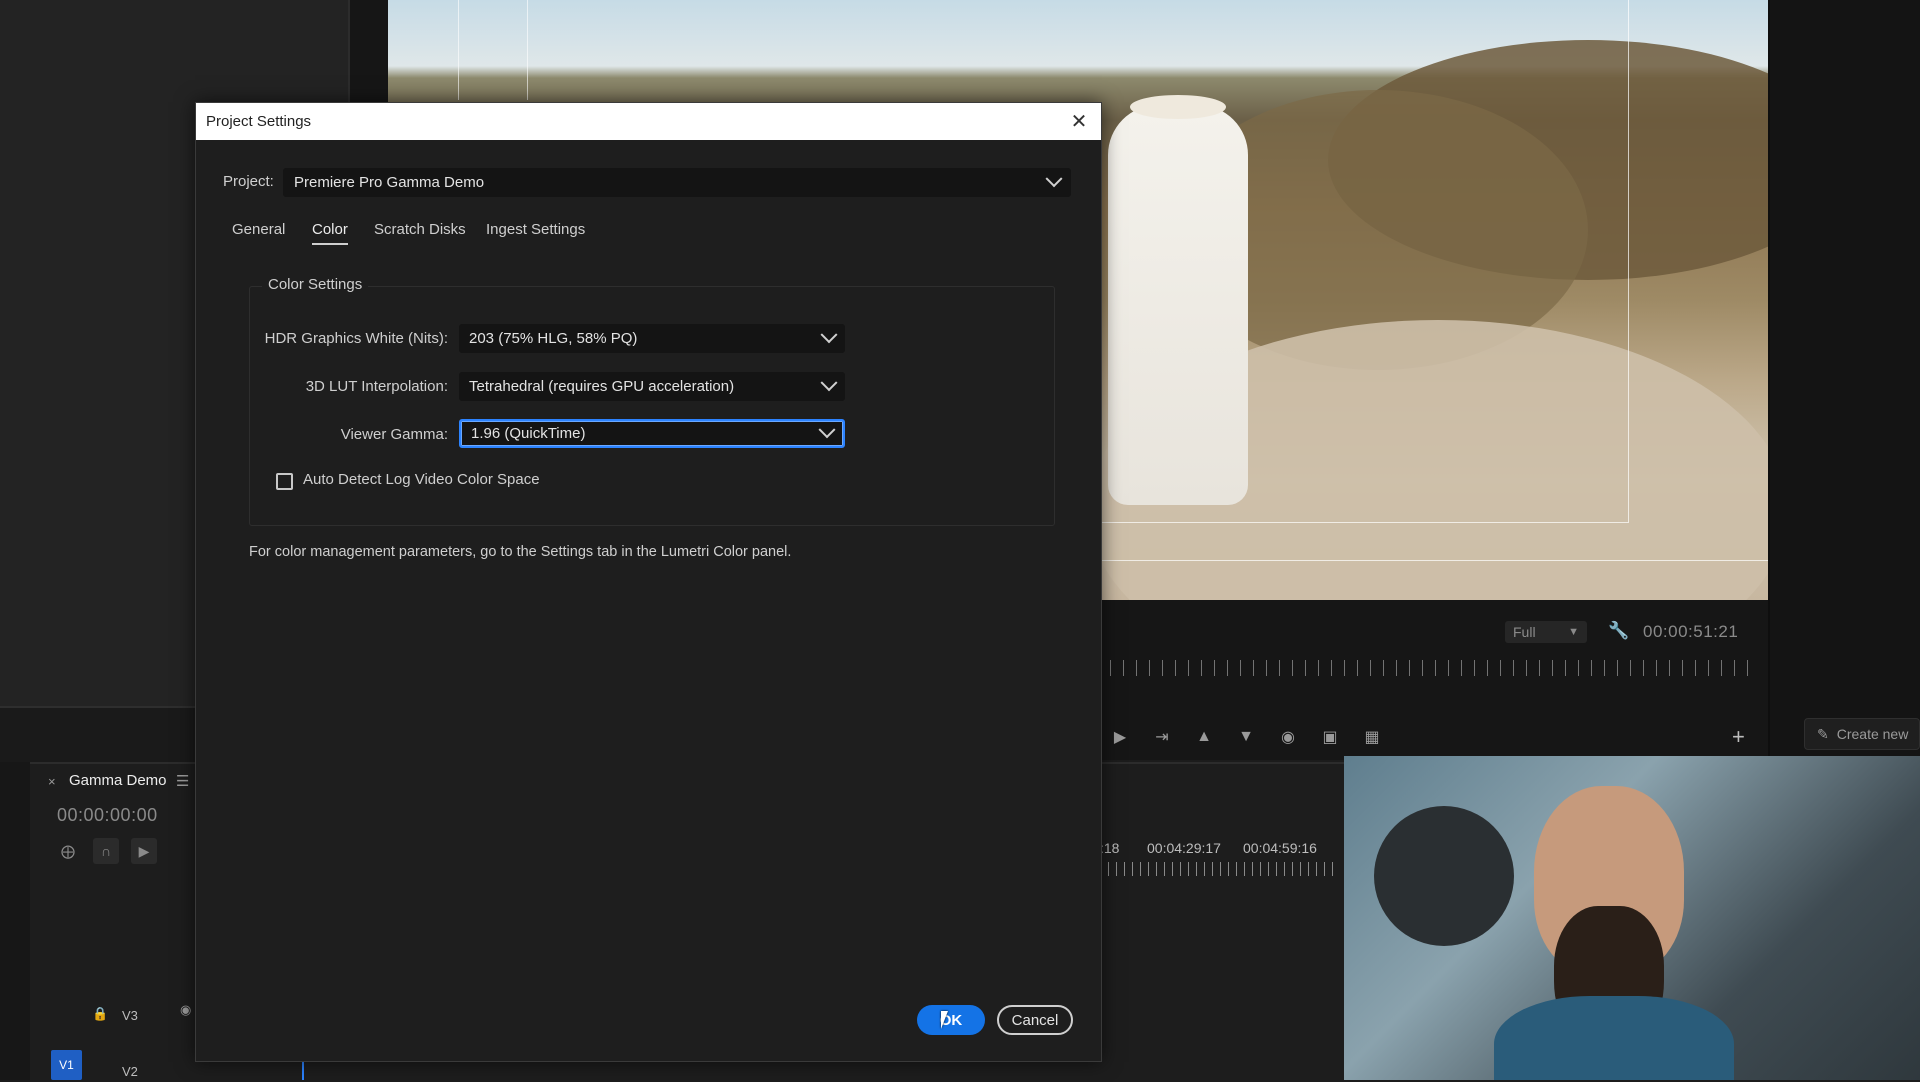 This screenshot has width=1920, height=1082. What do you see at coordinates (1330, 737) in the screenshot?
I see `comparison-view-icon: ▣` at bounding box center [1330, 737].